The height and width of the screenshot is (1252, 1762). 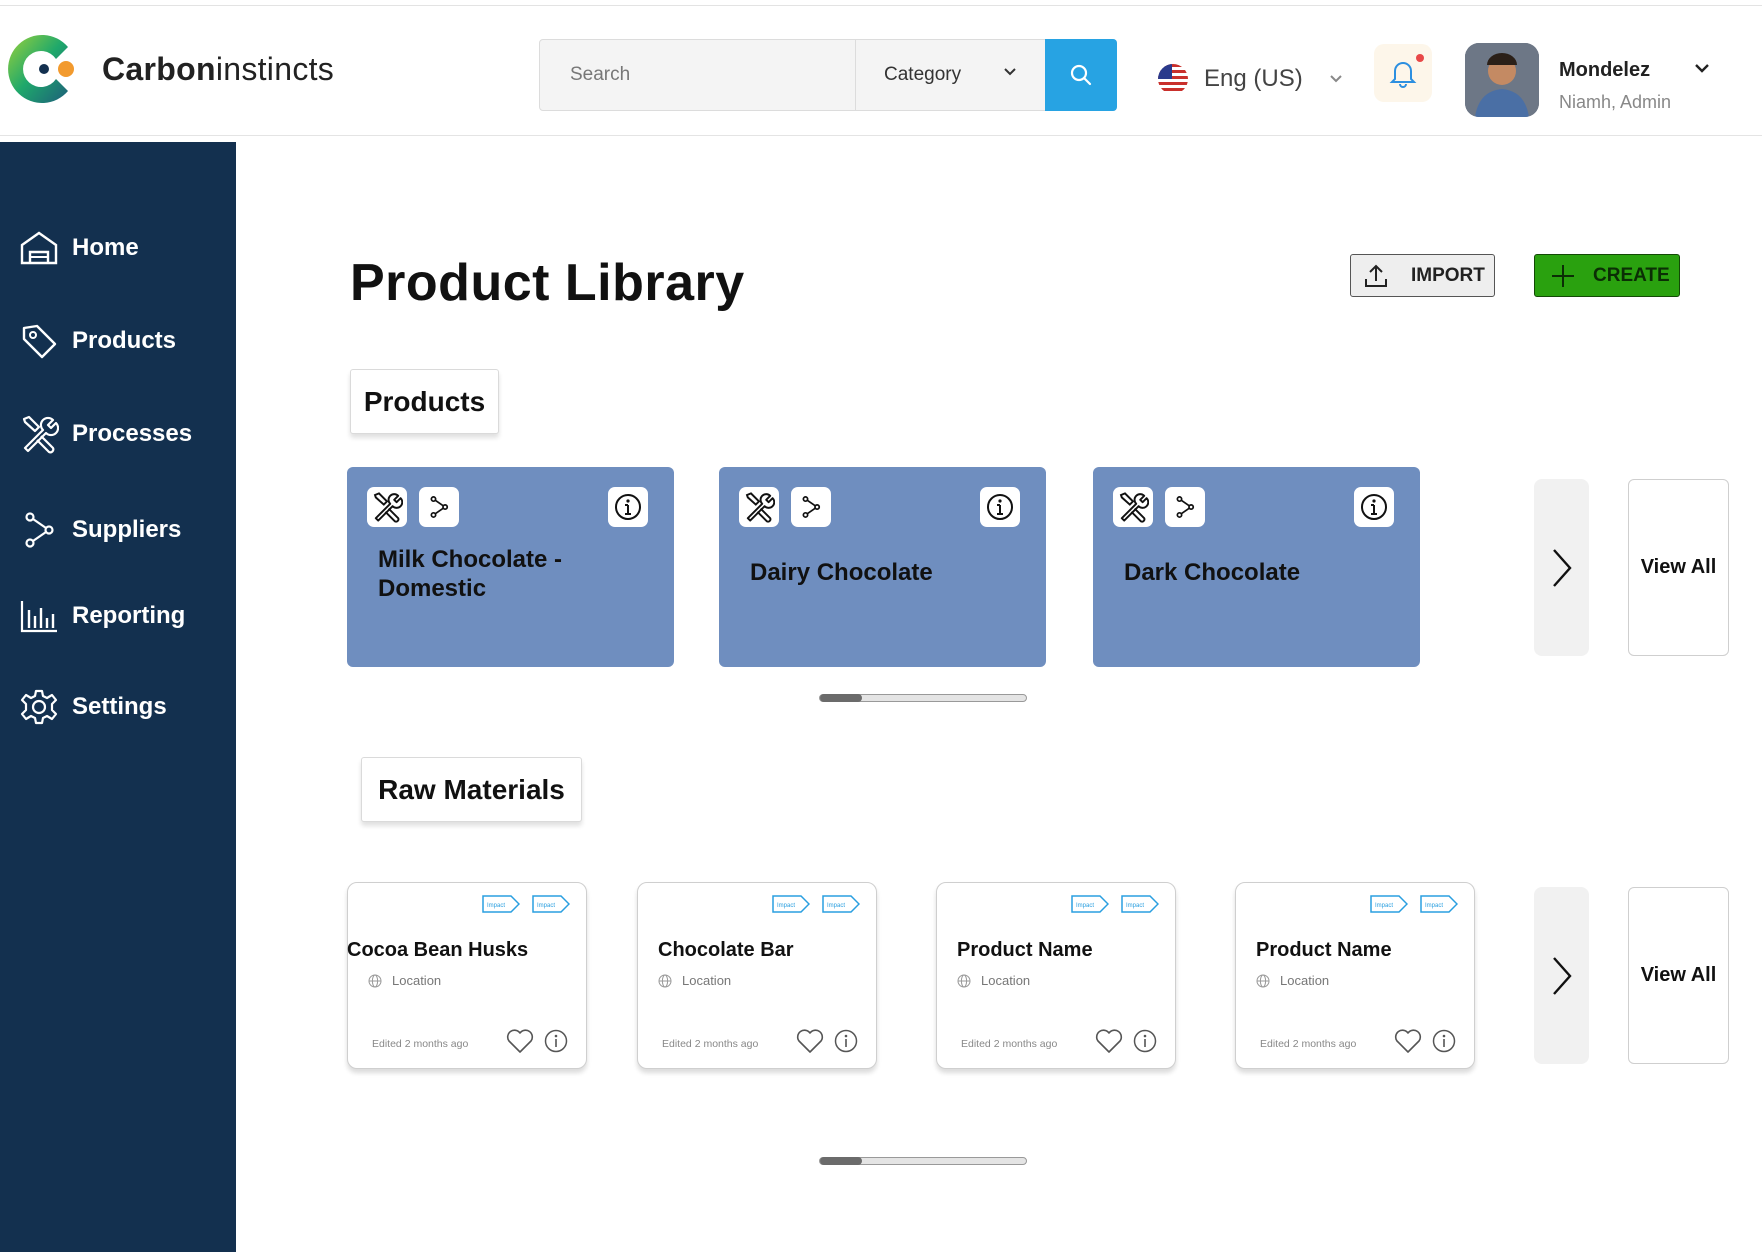 I want to click on sidebar-item-suppliers: Suppliers, so click(x=99, y=530).